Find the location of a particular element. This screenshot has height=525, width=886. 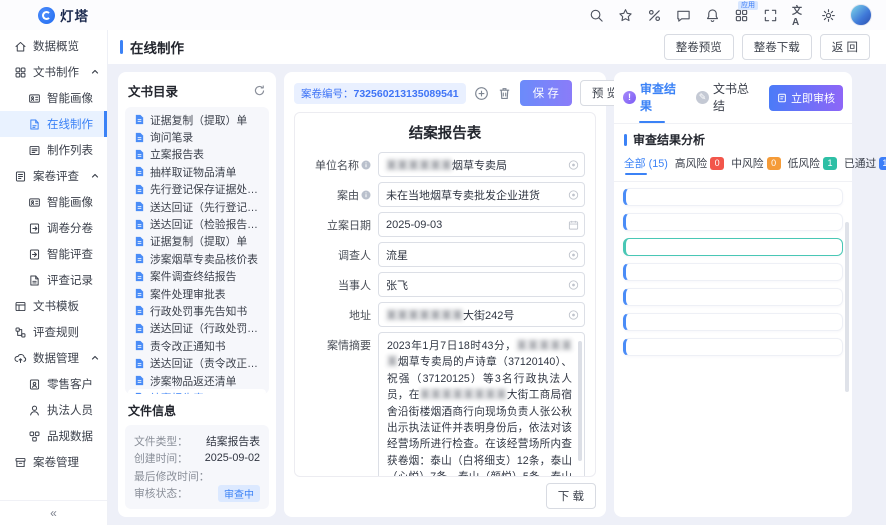

sidebar-item-零售客户: 零售客户 is located at coordinates (53, 384).